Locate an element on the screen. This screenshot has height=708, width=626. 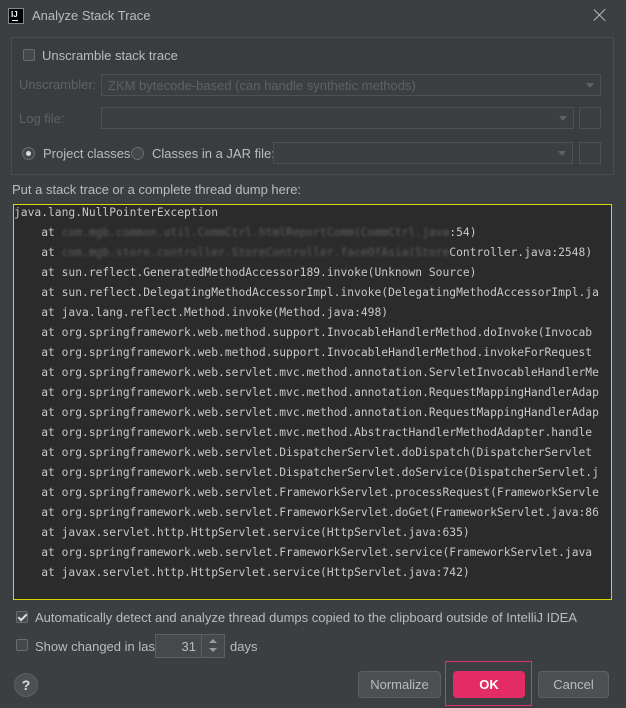
stack-trace-line: java.lang.NullPointerException is located at coordinates (116, 212).